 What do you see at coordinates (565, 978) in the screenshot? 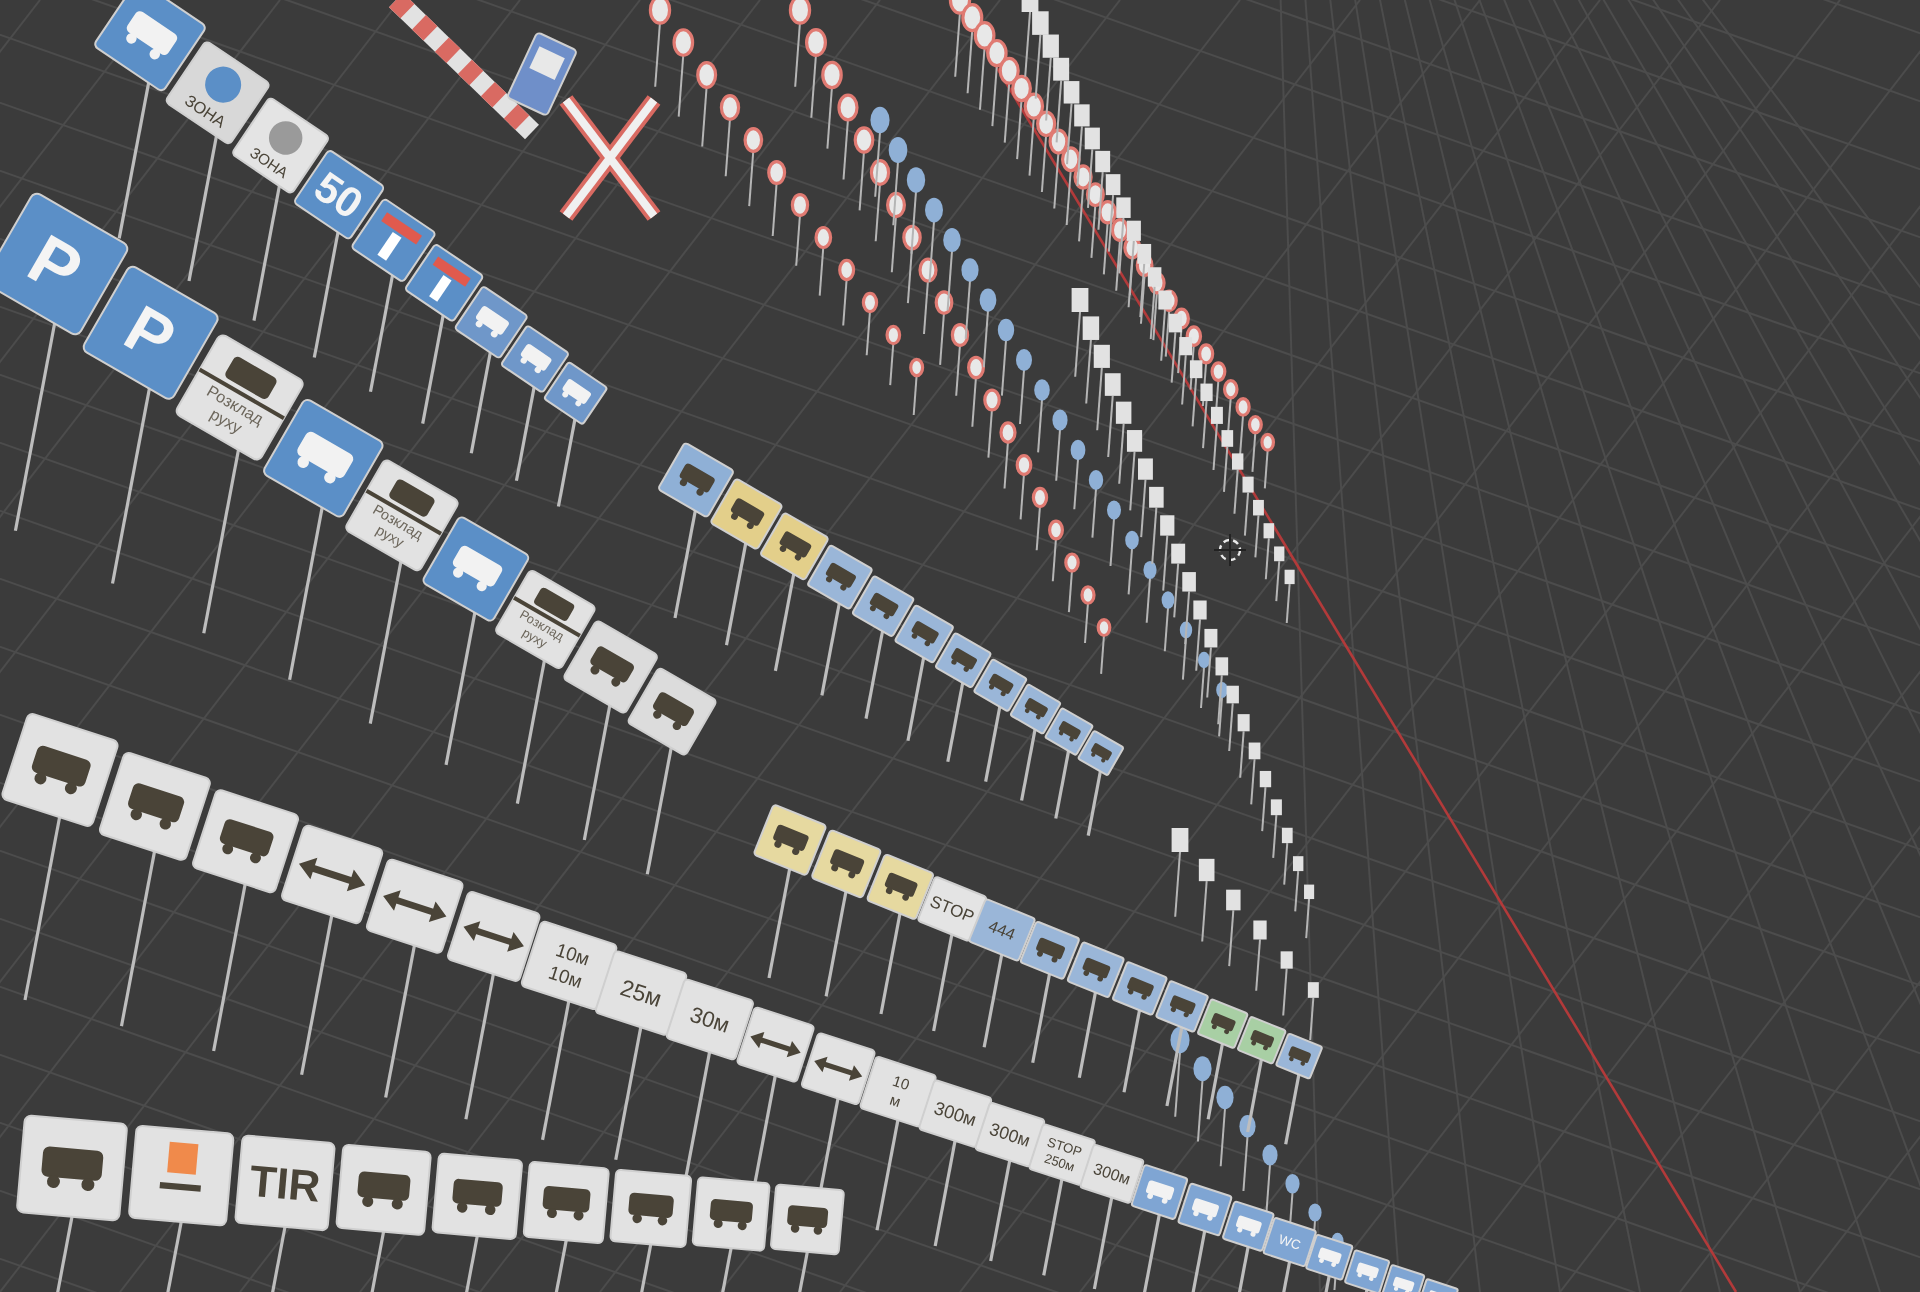
I see `sign-text: 10м` at bounding box center [565, 978].